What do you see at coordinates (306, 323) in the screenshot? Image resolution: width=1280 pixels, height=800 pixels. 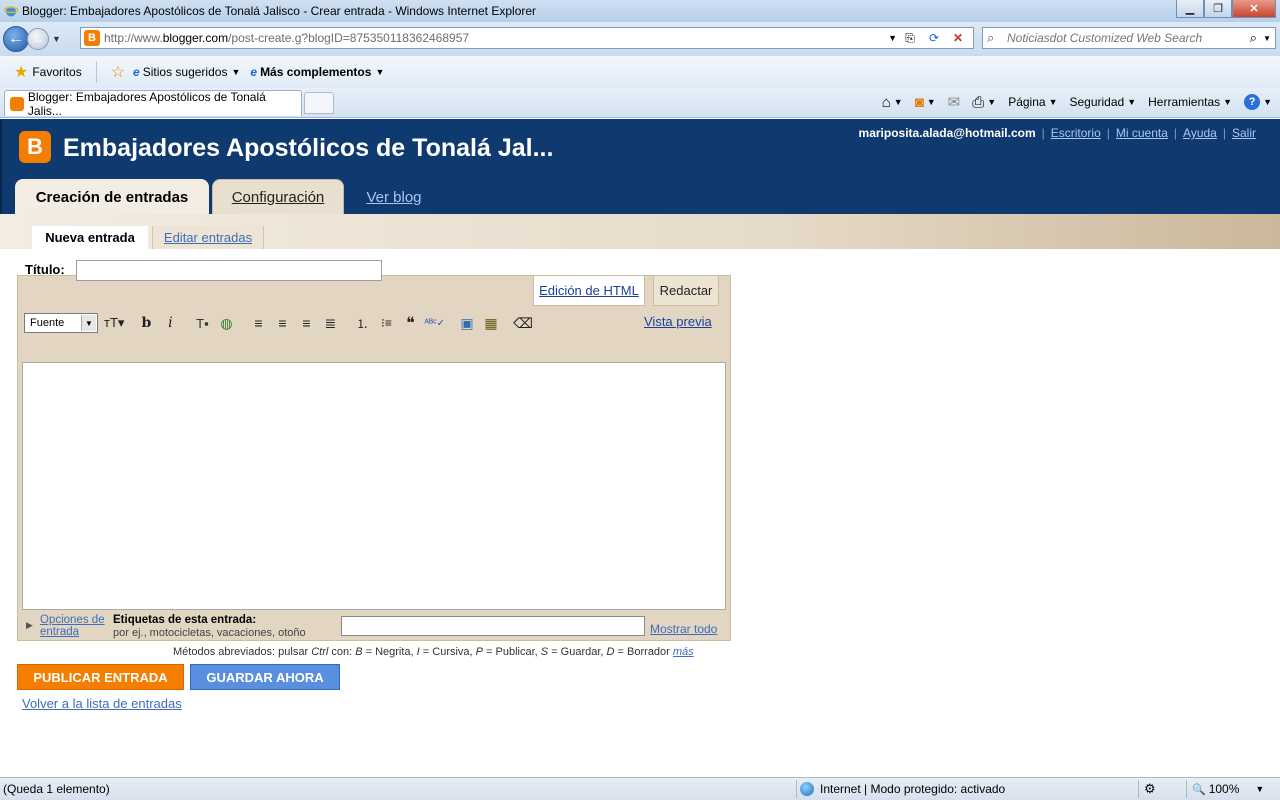 I see `align-right-icon: ≡` at bounding box center [306, 323].